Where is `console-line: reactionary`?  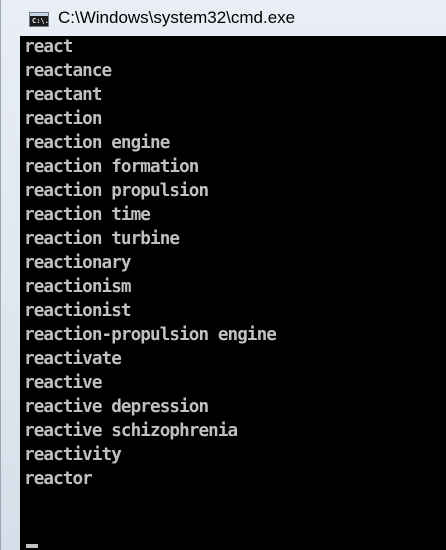
console-line: reactionary is located at coordinates (78, 263).